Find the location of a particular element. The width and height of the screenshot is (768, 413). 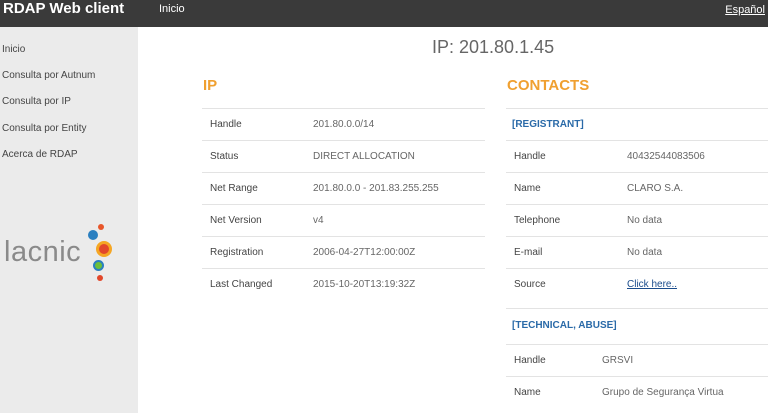

row-label: Status is located at coordinates (224, 156).